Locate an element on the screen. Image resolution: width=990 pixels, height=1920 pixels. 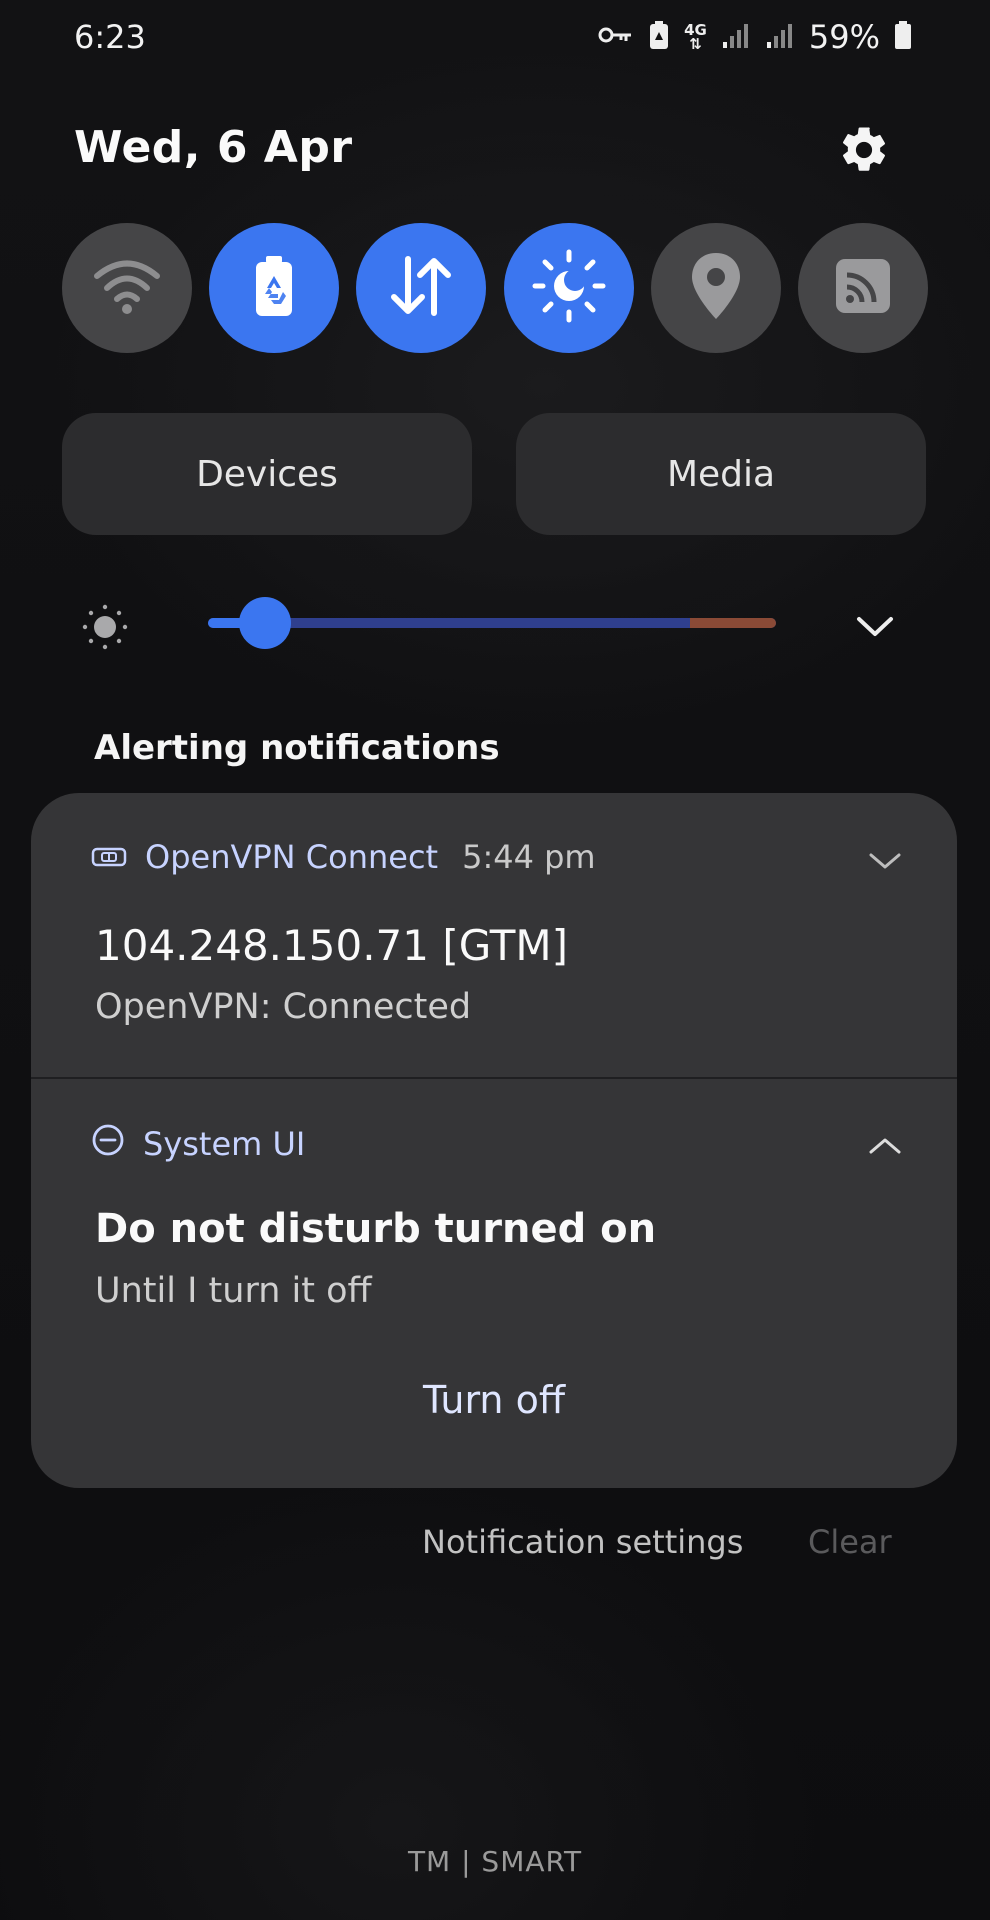
wifi-icon is located at coordinates (127, 288).